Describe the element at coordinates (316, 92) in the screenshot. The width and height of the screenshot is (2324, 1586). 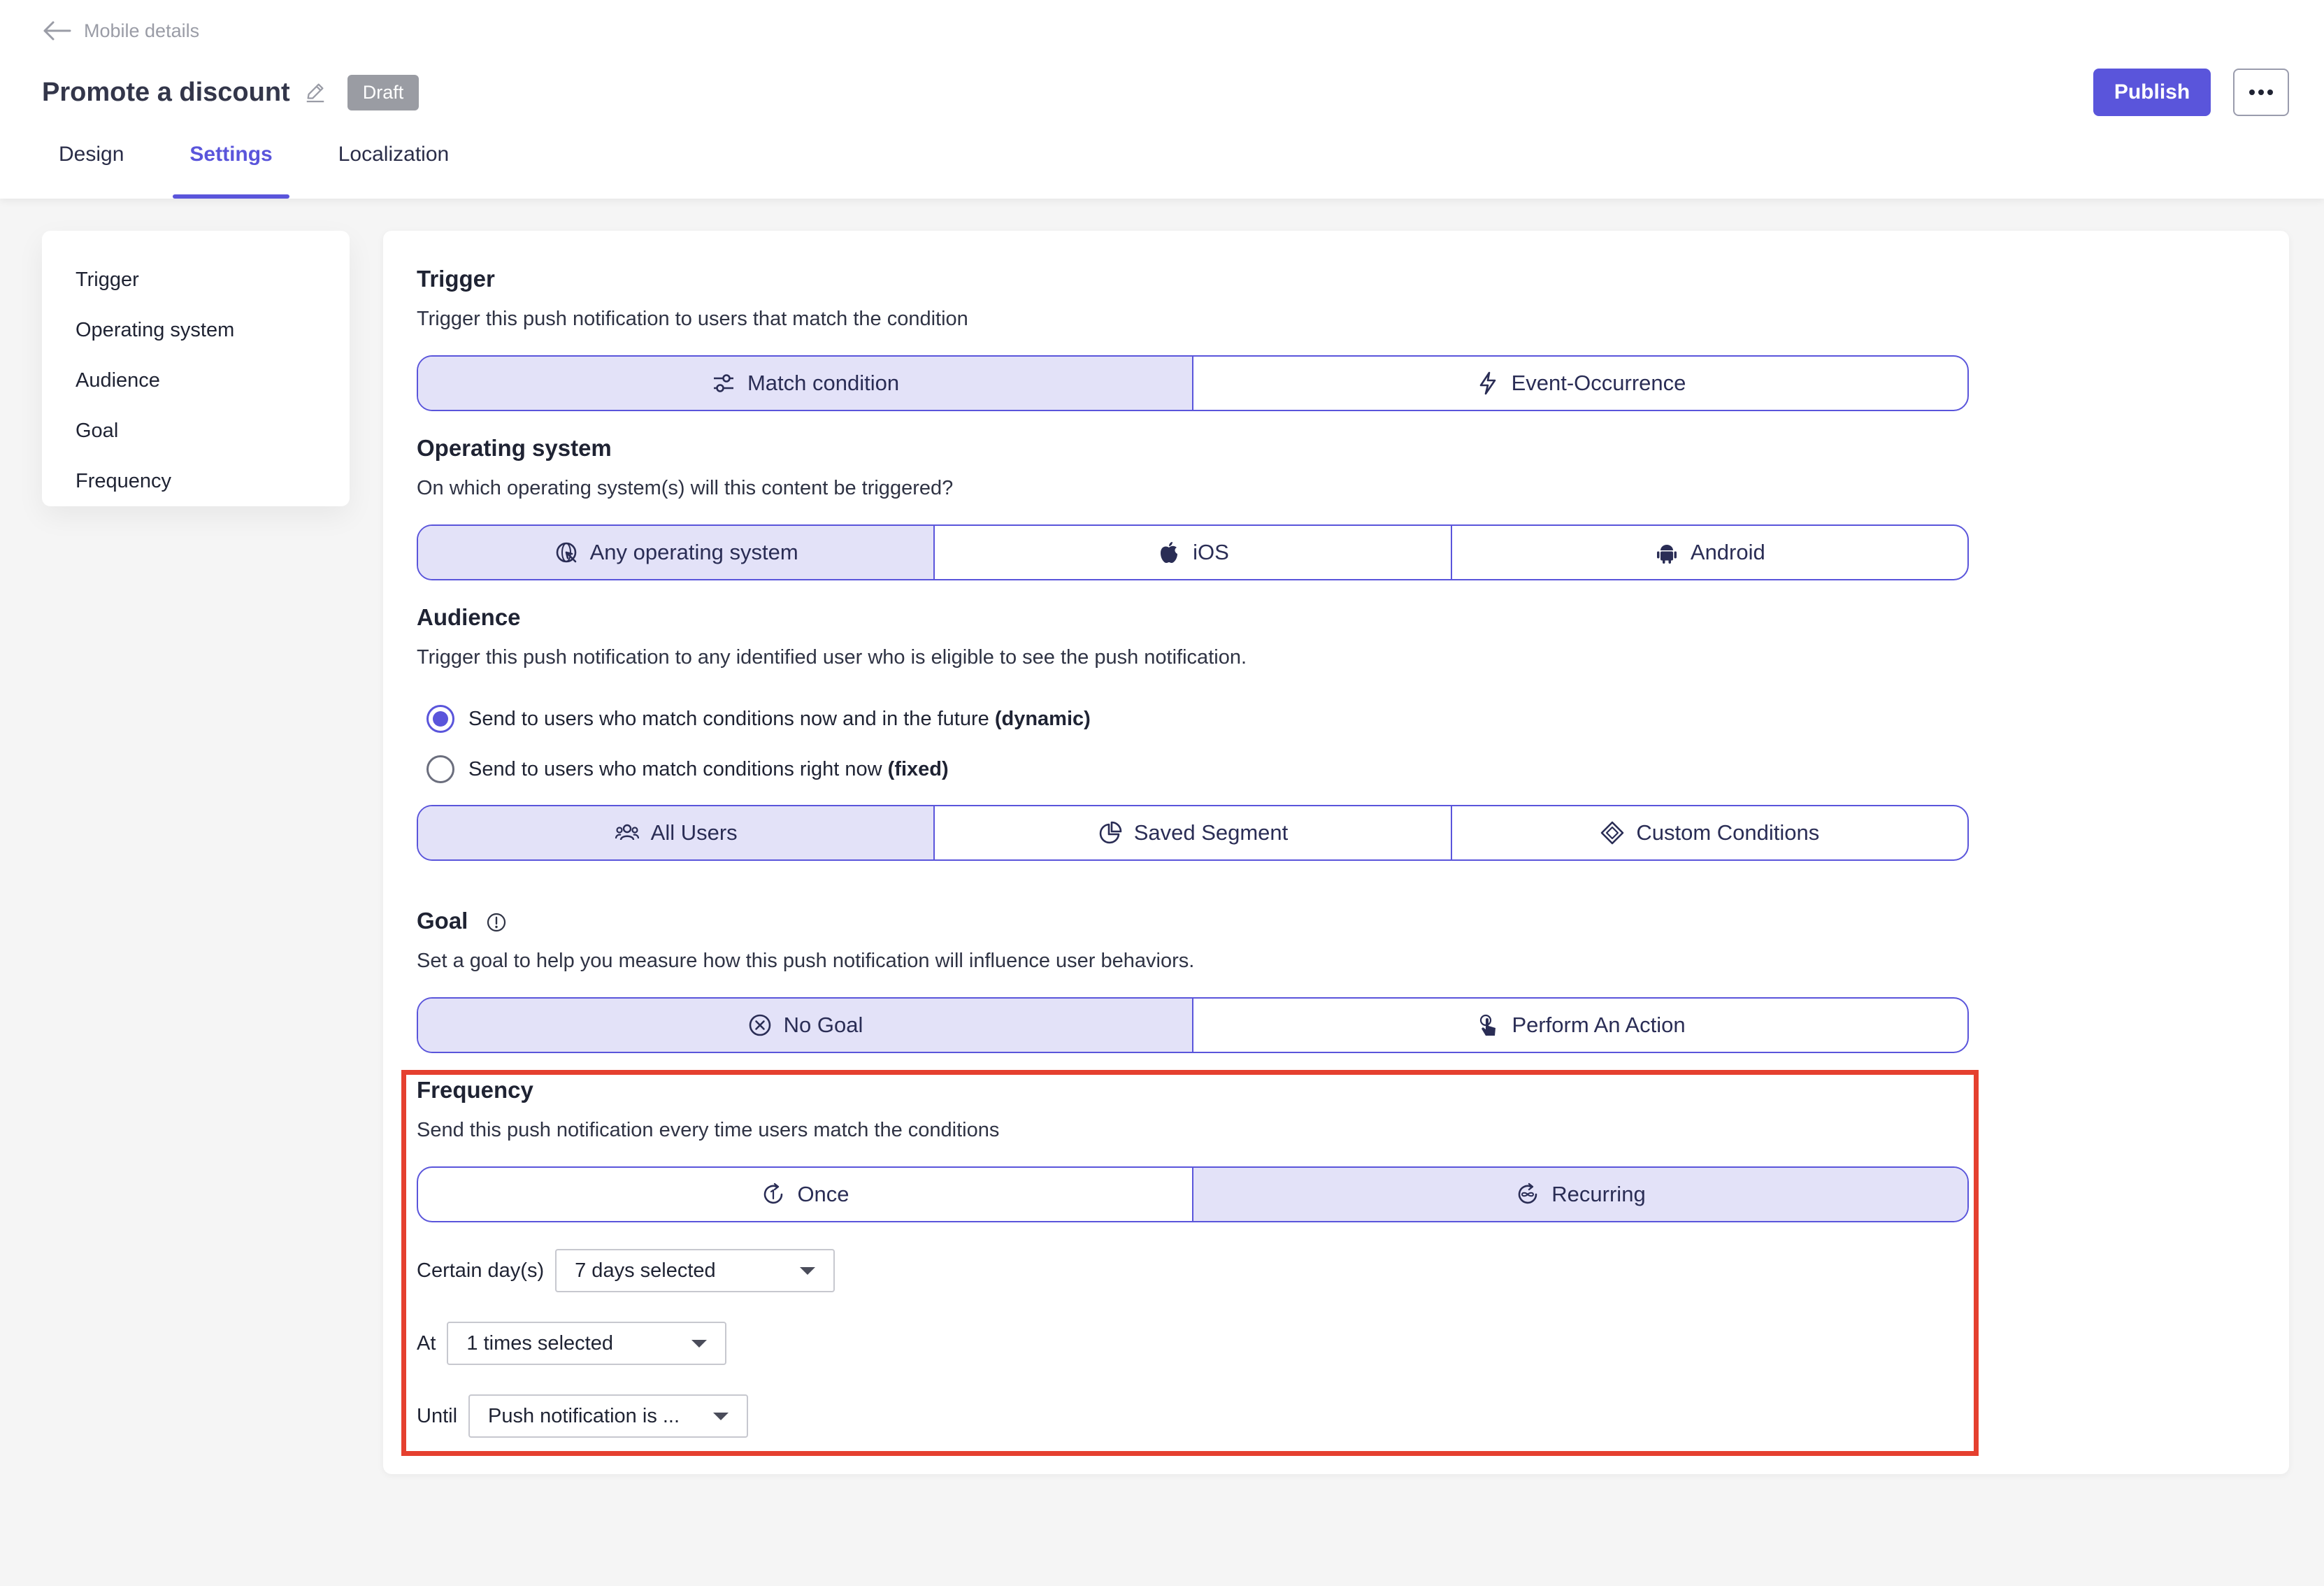
I see `pencil-icon` at that location.